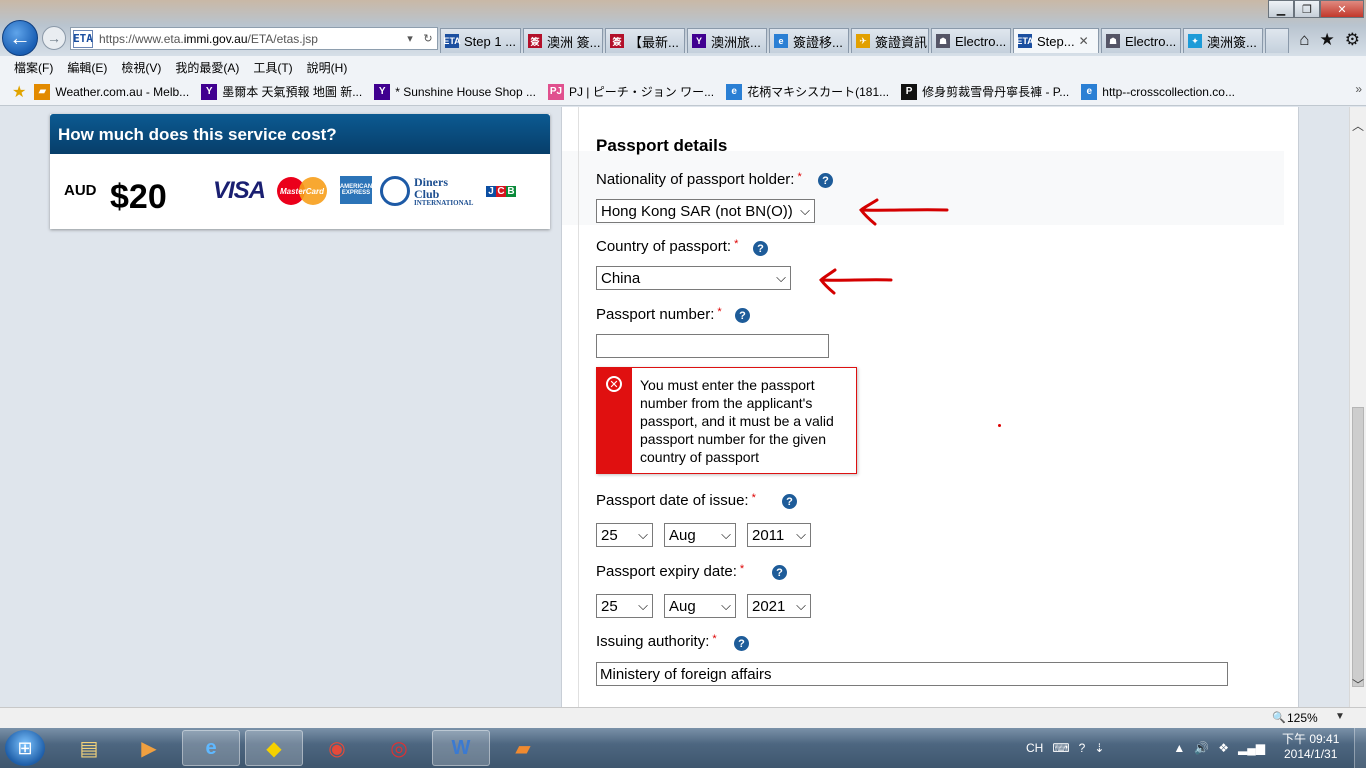  I want to click on new-tab-button, so click(1277, 40).